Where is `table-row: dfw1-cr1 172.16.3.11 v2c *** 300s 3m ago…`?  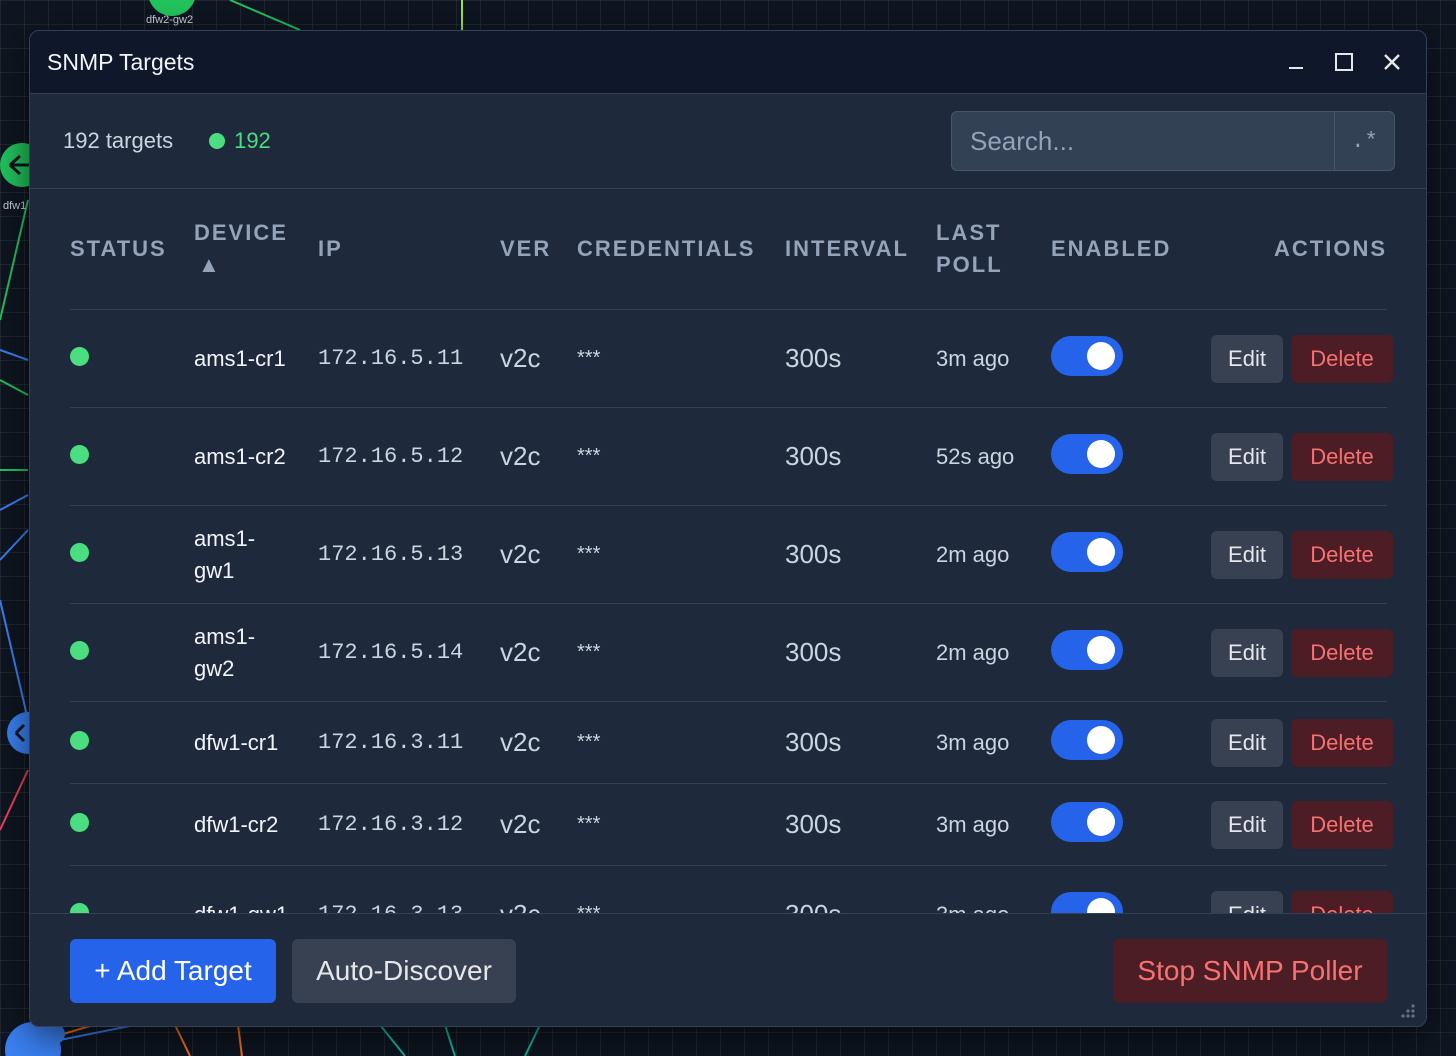 table-row: dfw1-cr1 172.16.3.11 v2c *** 300s 3m ago… is located at coordinates (731, 742).